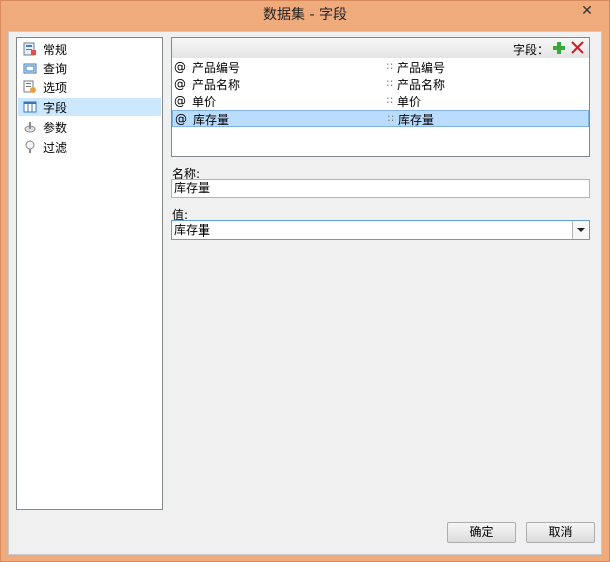 Image resolution: width=610 pixels, height=562 pixels. Describe the element at coordinates (30, 87) in the screenshot. I see `options-icon` at that location.